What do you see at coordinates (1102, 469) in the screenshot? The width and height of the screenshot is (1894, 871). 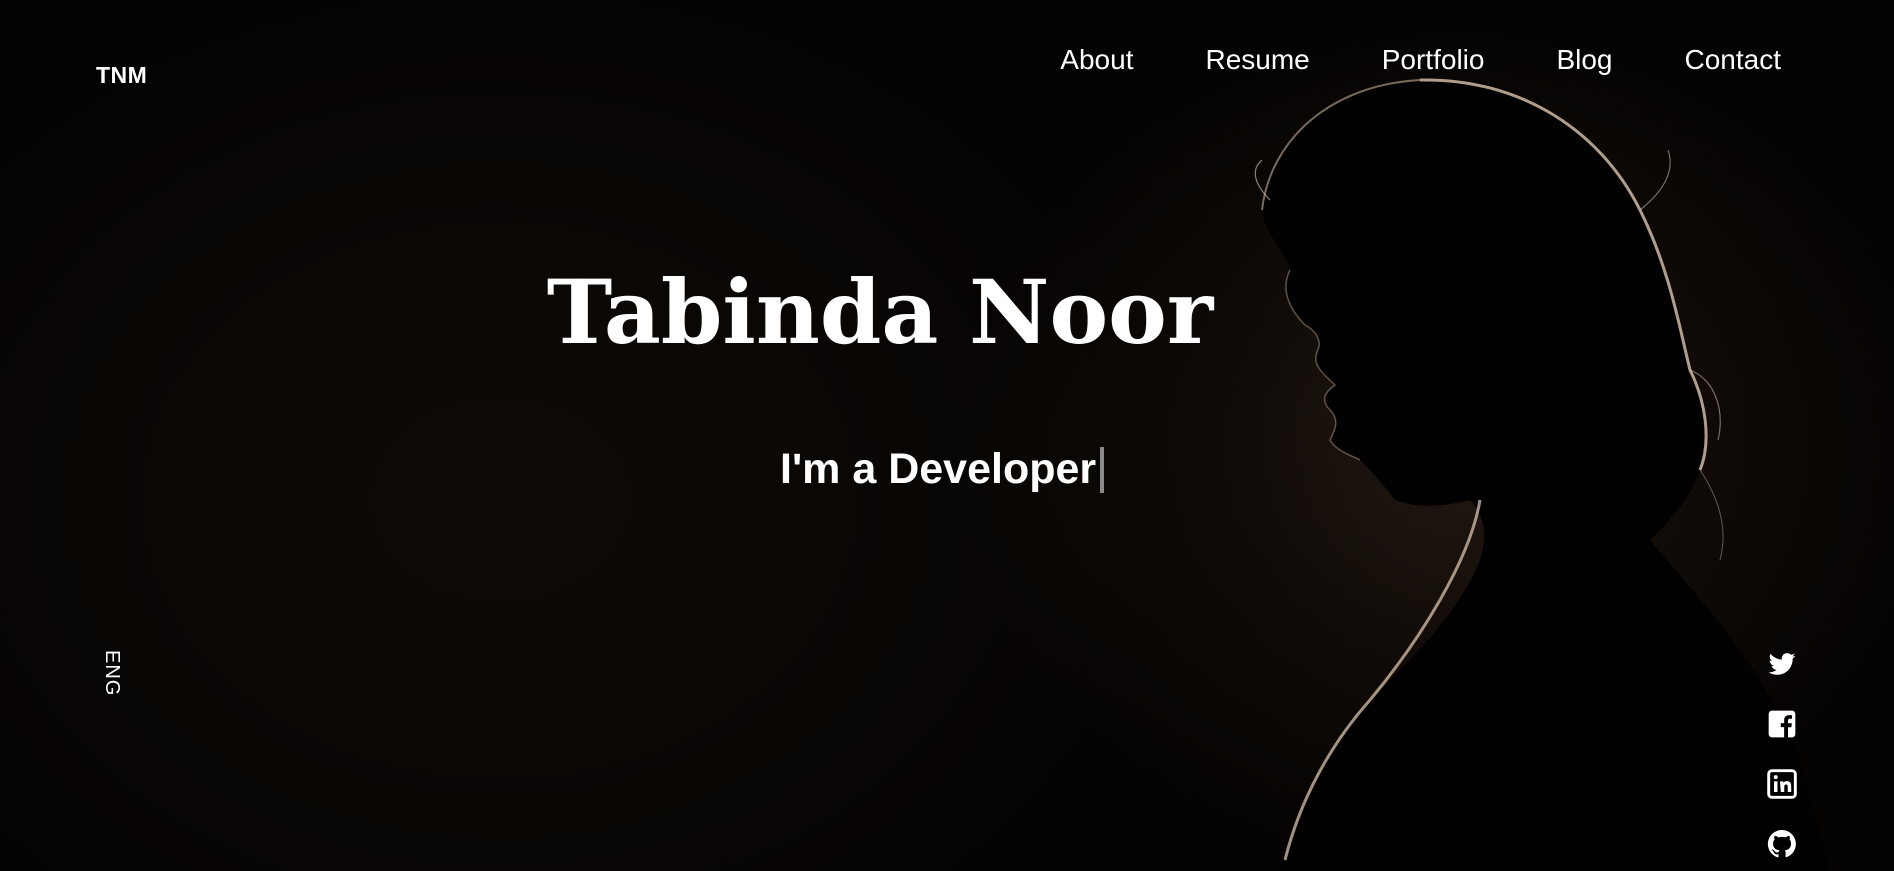 I see `typing-cursor` at bounding box center [1102, 469].